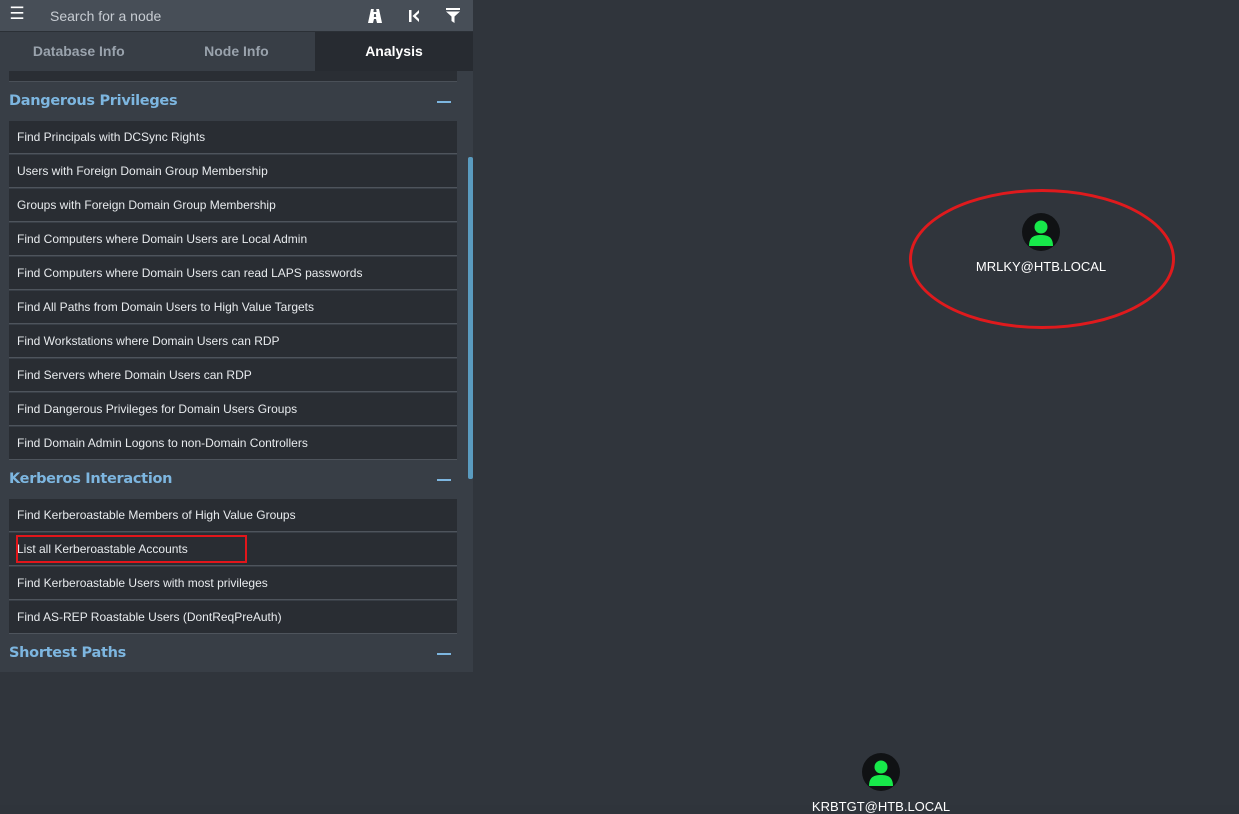 Image resolution: width=1239 pixels, height=814 pixels. I want to click on graph-node-user: MRLKY@HTB.LOCAL, so click(1041, 243).